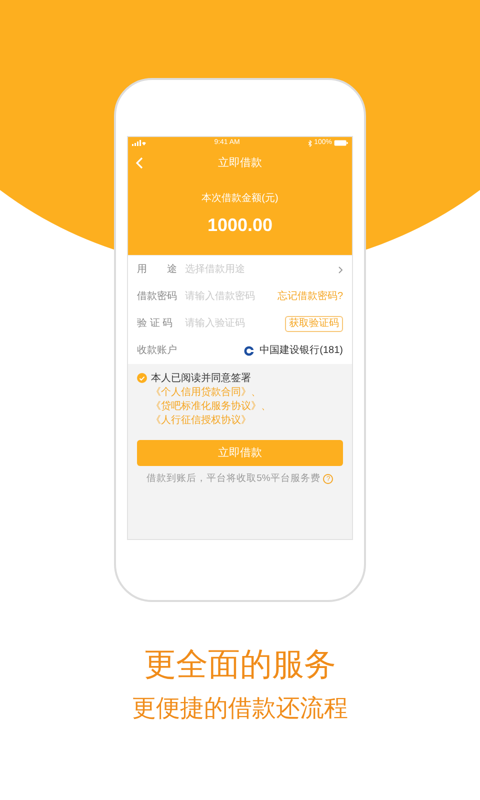 This screenshot has height=800, width=480. What do you see at coordinates (155, 324) in the screenshot?
I see `field-label: 验 证 码` at bounding box center [155, 324].